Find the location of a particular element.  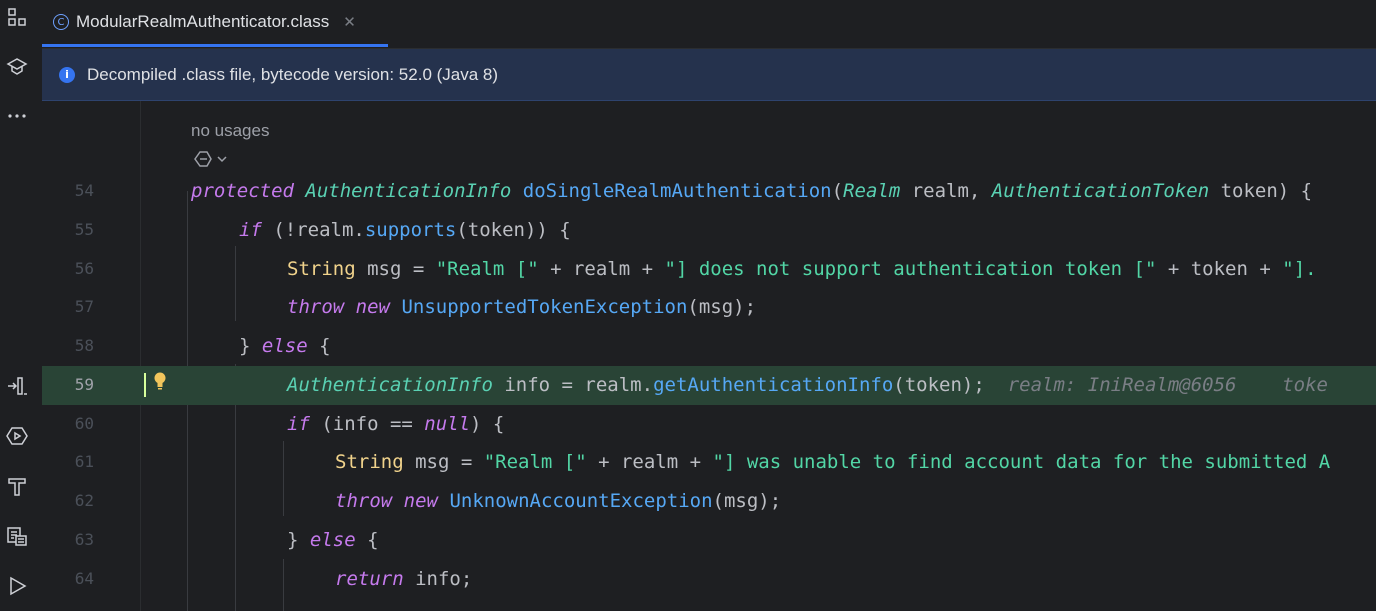

class-file-icon: C is located at coordinates (61, 22).